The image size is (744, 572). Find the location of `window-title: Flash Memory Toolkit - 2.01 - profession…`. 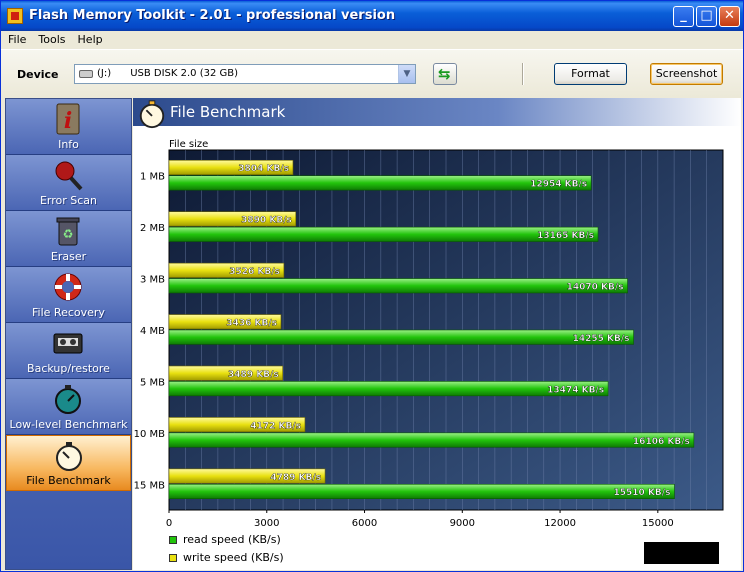

window-title: Flash Memory Toolkit - 2.01 - profession… is located at coordinates (212, 15).